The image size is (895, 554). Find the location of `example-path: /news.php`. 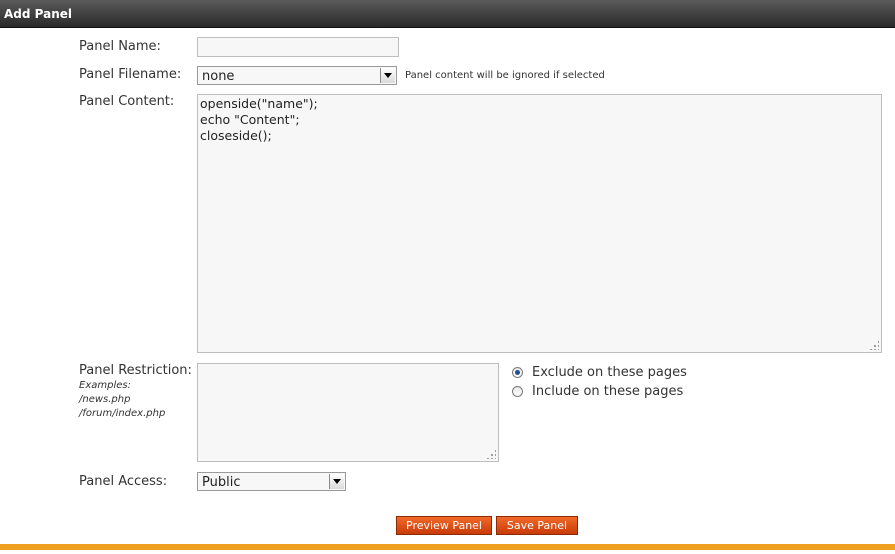

example-path: /news.php is located at coordinates (105, 399).